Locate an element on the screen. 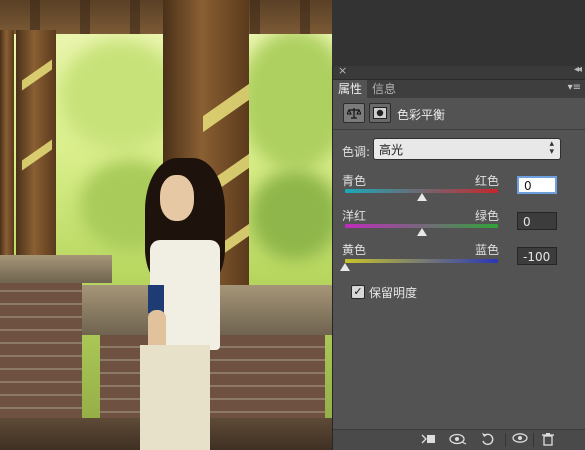 Image resolution: width=585 pixels, height=450 pixels. panel-tabs: 属性 信息 ▾≡ is located at coordinates (459, 89).